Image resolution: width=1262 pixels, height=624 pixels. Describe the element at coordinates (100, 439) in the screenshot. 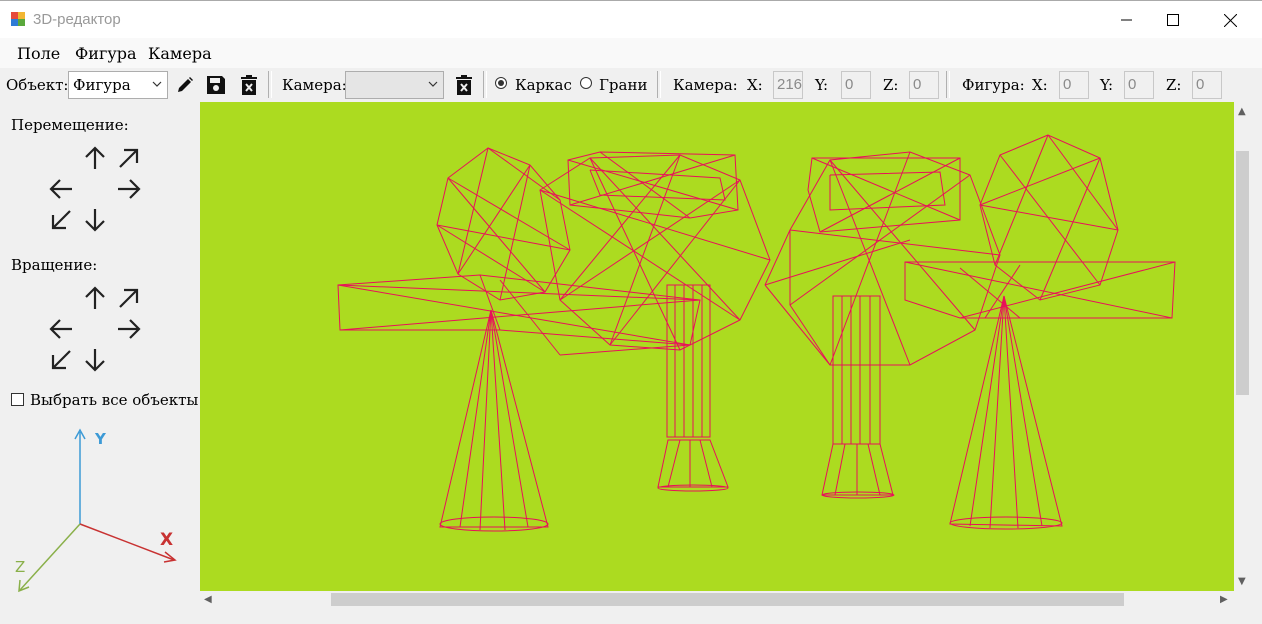

I see `y-axis-label: Y` at that location.